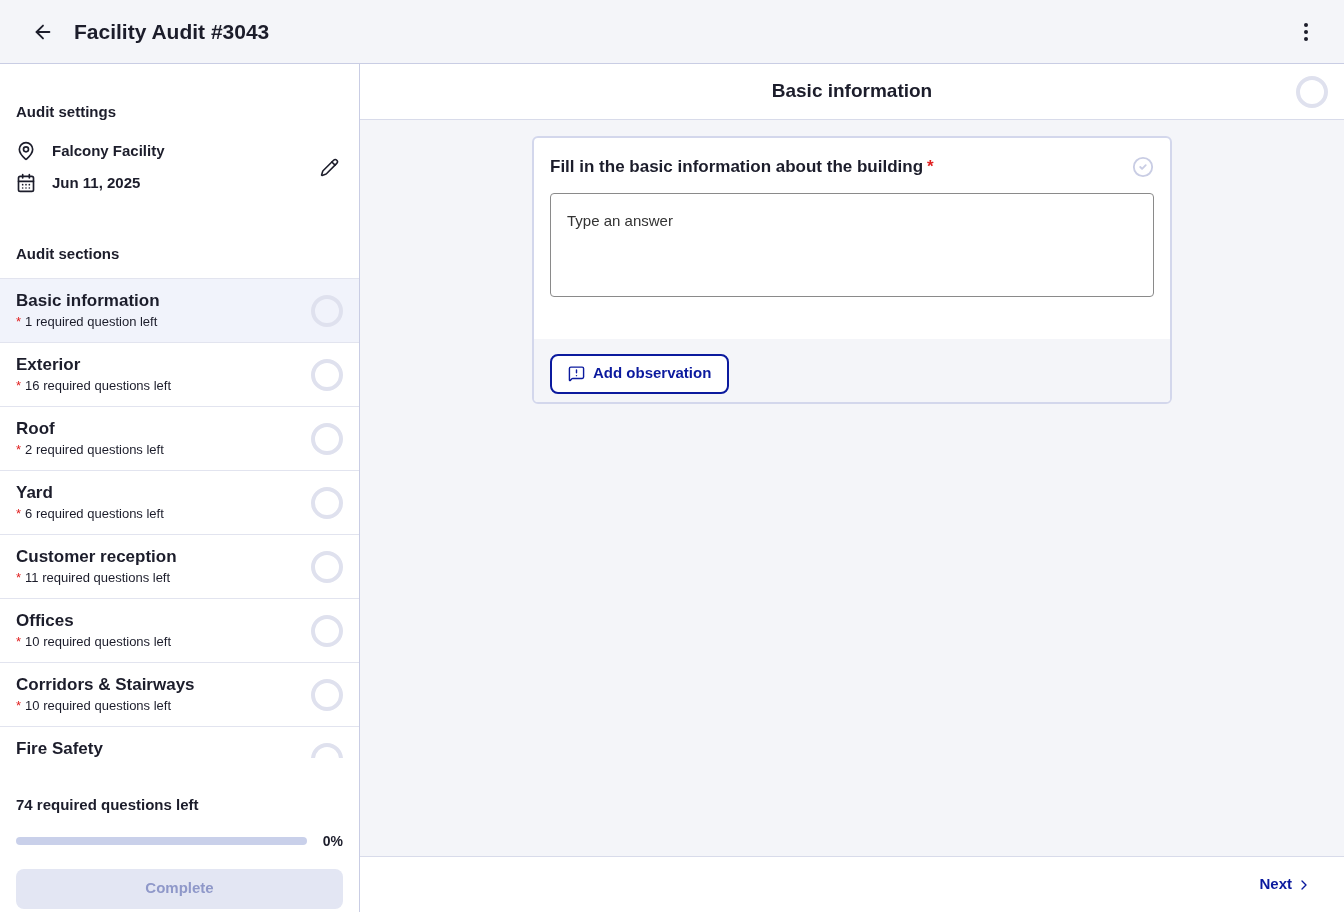  Describe the element at coordinates (90, 514) in the screenshot. I see `required-count: * 6 required questions left` at that location.